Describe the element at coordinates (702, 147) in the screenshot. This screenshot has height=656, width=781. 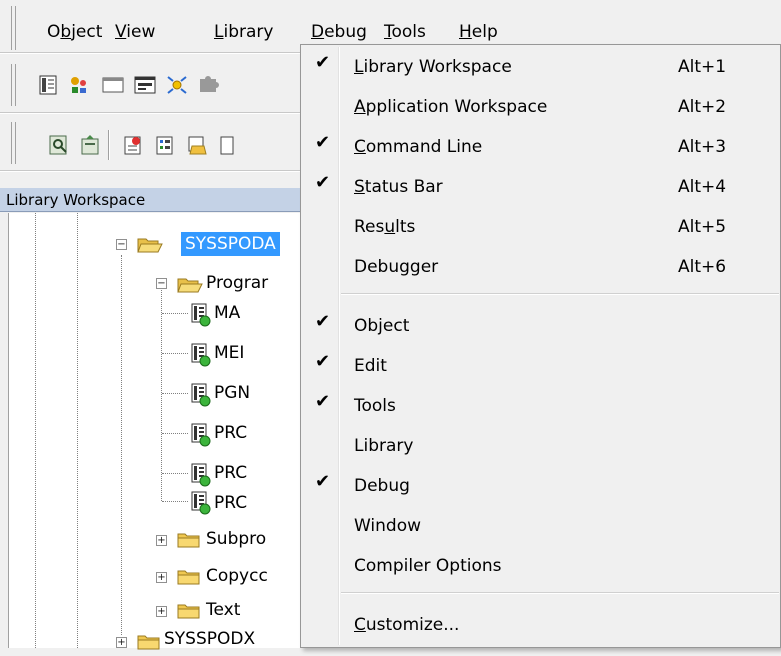
I see `shortcut-label: Alt+3` at that location.